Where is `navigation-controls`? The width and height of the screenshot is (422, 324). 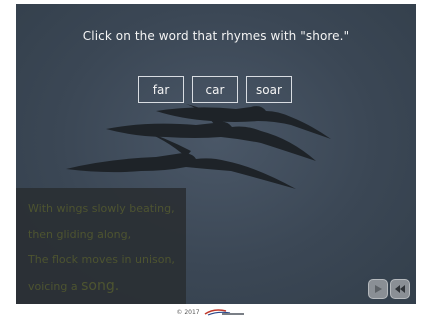 navigation-controls is located at coordinates (389, 289).